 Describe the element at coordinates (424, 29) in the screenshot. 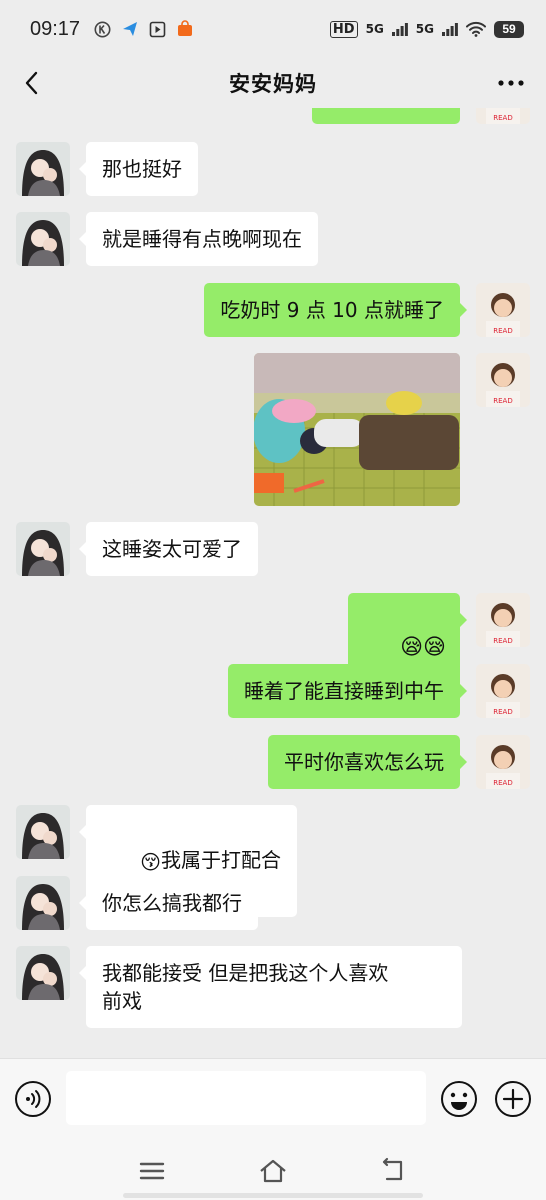

I see `network-label-5g-2: 5G` at that location.